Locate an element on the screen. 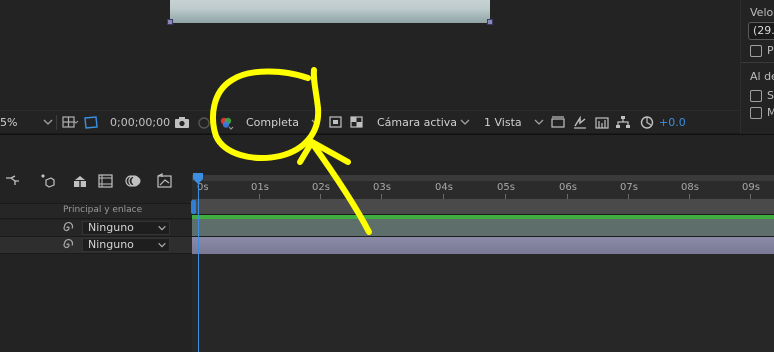 The height and width of the screenshot is (352, 774). ruler-tick-label: 07s is located at coordinates (629, 187).